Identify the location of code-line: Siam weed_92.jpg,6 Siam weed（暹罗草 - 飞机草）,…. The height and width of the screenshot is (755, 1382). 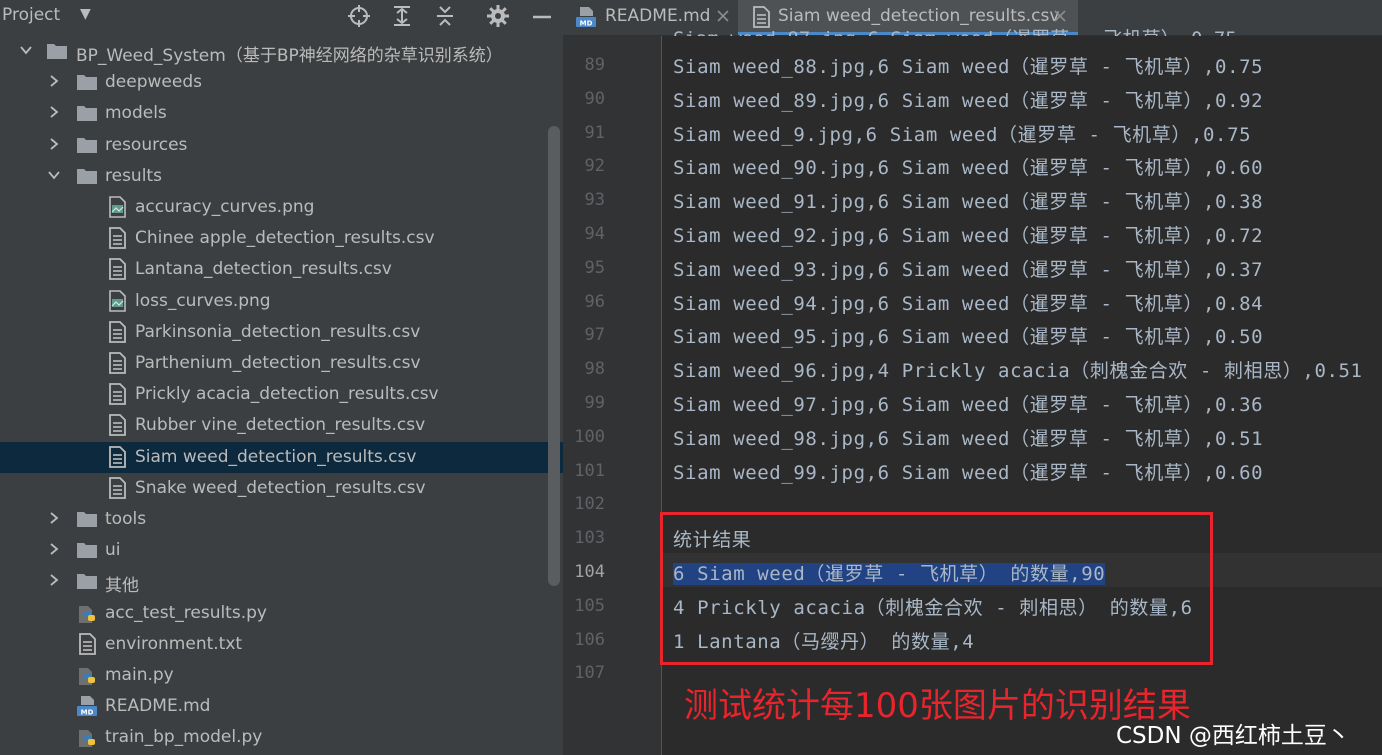
(968, 236).